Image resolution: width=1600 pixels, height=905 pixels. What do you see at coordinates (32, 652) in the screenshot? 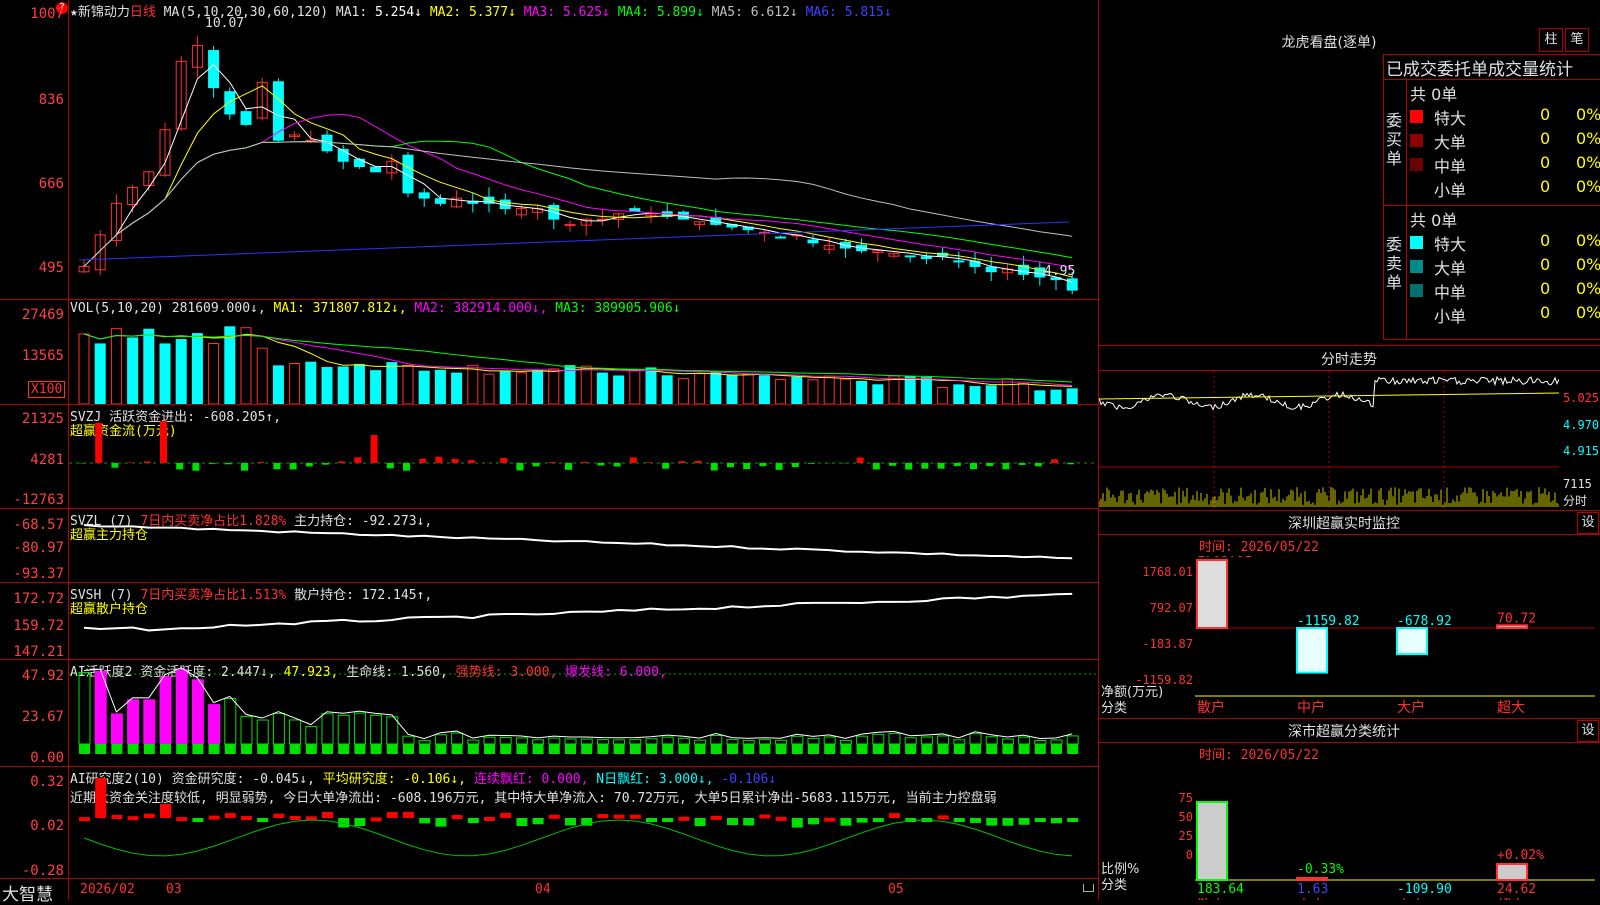
I see `svsh-ytick: 147.21` at bounding box center [32, 652].